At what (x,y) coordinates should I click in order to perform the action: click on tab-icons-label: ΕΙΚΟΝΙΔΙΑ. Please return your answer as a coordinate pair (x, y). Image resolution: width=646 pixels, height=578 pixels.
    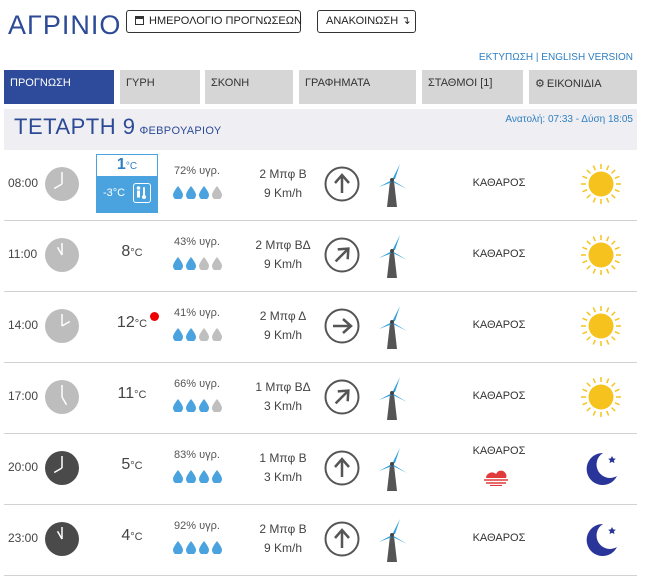
    Looking at the image, I should click on (574, 84).